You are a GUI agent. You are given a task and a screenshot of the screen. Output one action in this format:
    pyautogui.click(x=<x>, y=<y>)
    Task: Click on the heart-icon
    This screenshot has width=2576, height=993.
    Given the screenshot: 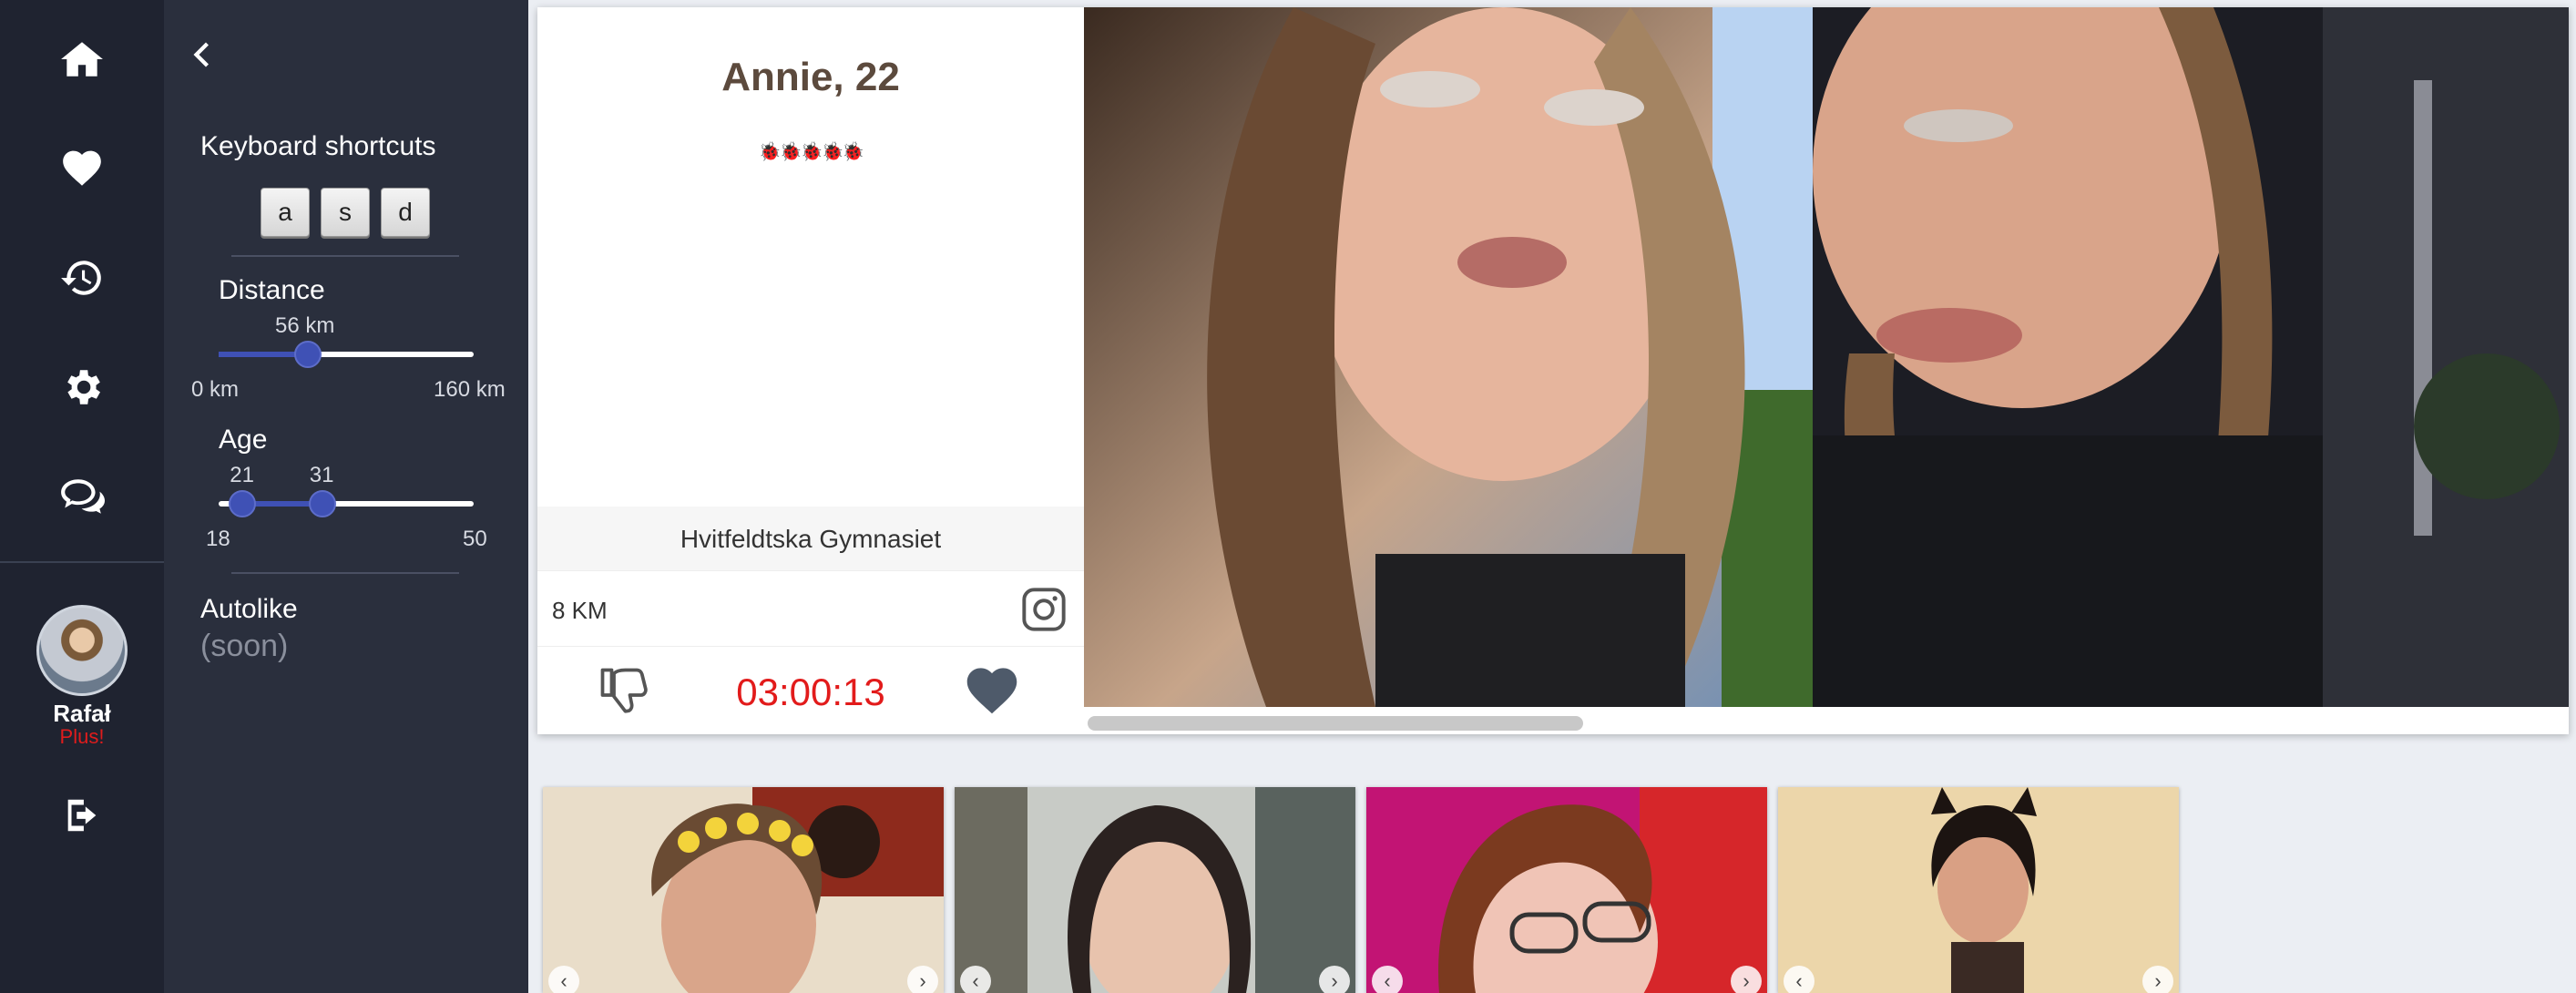 What is the action you would take?
    pyautogui.click(x=82, y=168)
    